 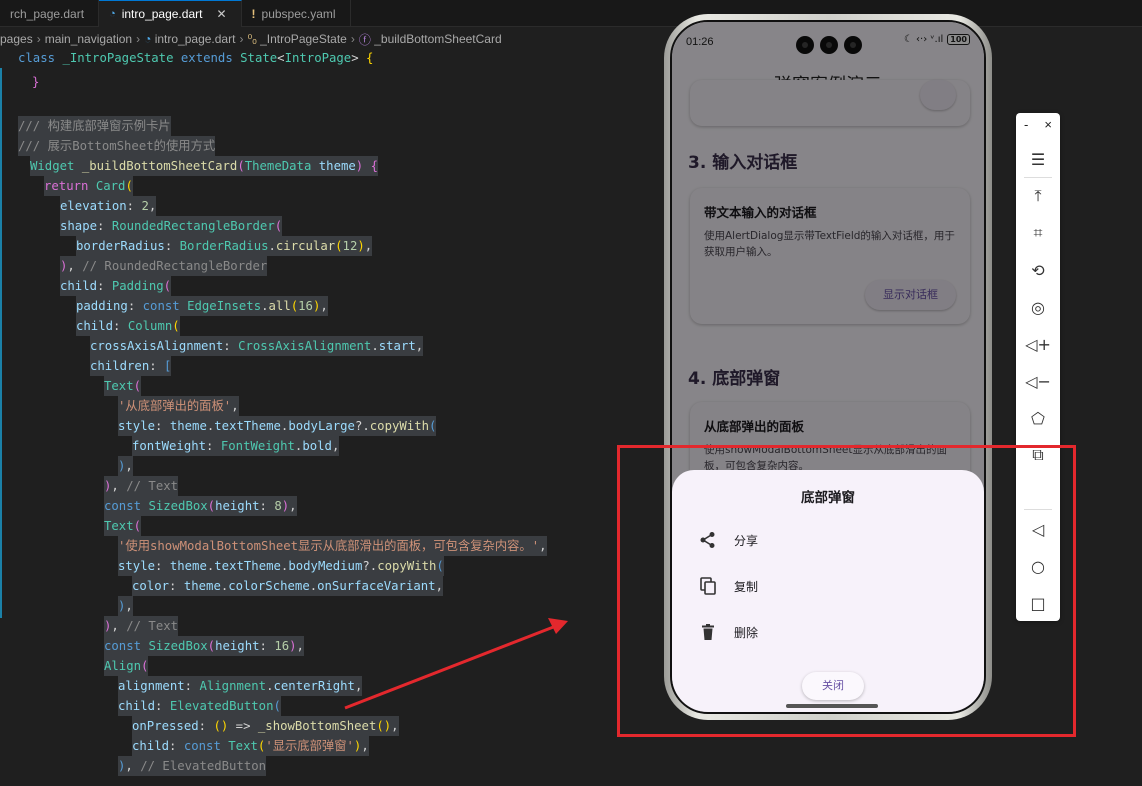 I want to click on close-window-button: ×, so click(x=1048, y=126).